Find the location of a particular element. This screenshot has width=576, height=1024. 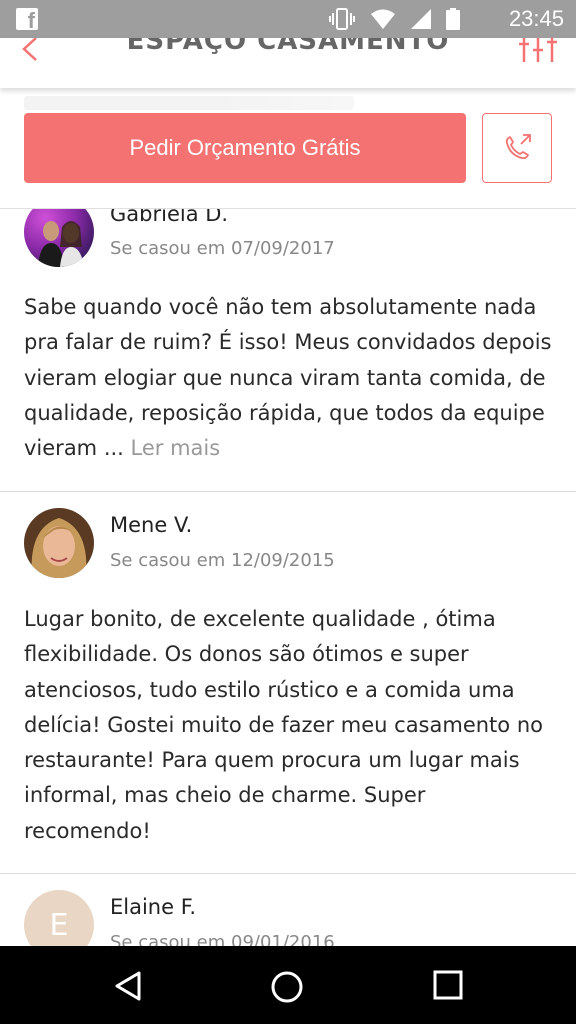

call-button is located at coordinates (517, 148).